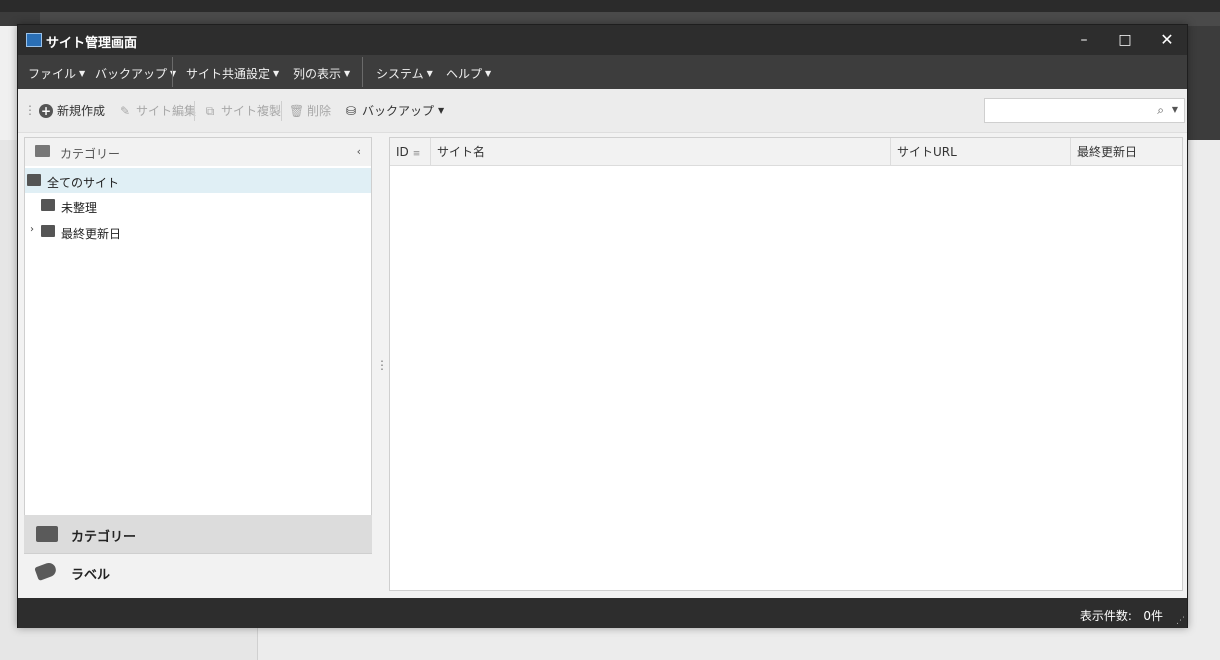 This screenshot has width=1220, height=660. I want to click on chevron-right-icon: ›, so click(32, 229).